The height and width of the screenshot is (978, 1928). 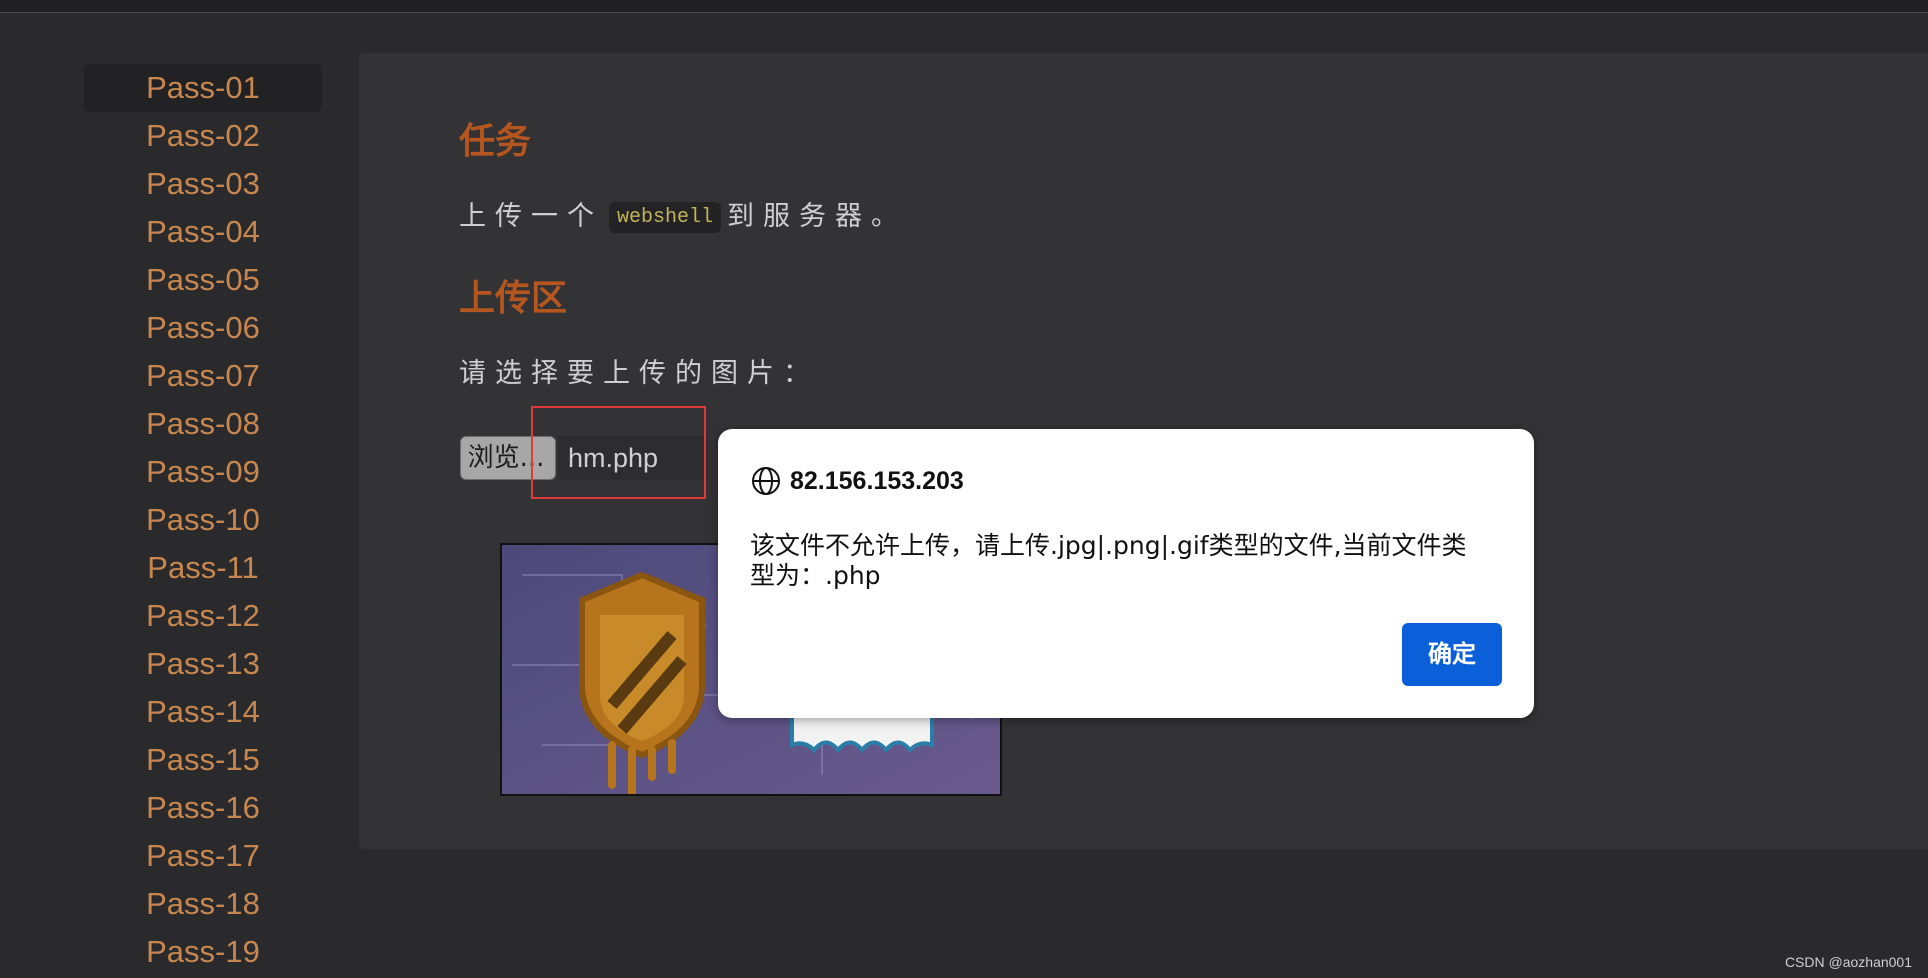 I want to click on sidebar-item-pass-02: Pass-02, so click(x=203, y=136).